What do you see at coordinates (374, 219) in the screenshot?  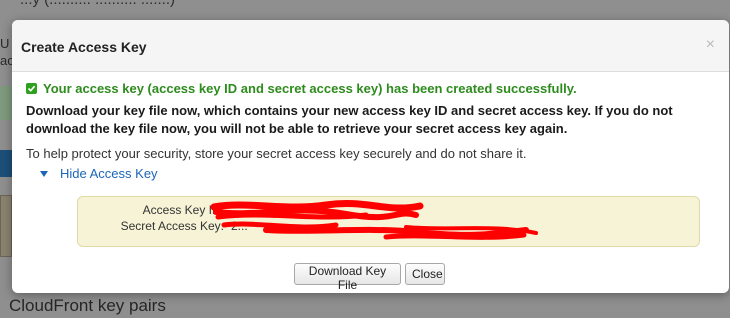 I see `redaction-scribble` at bounding box center [374, 219].